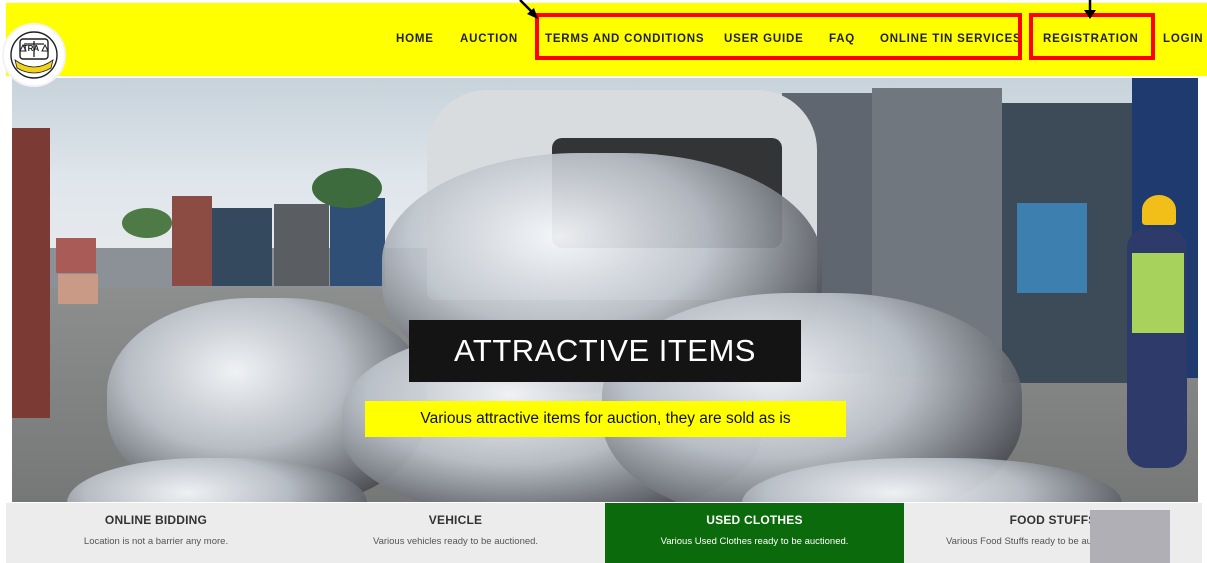 This screenshot has height=563, width=1207. I want to click on hero-title: ATTRACTIVE ITEMS, so click(605, 350).